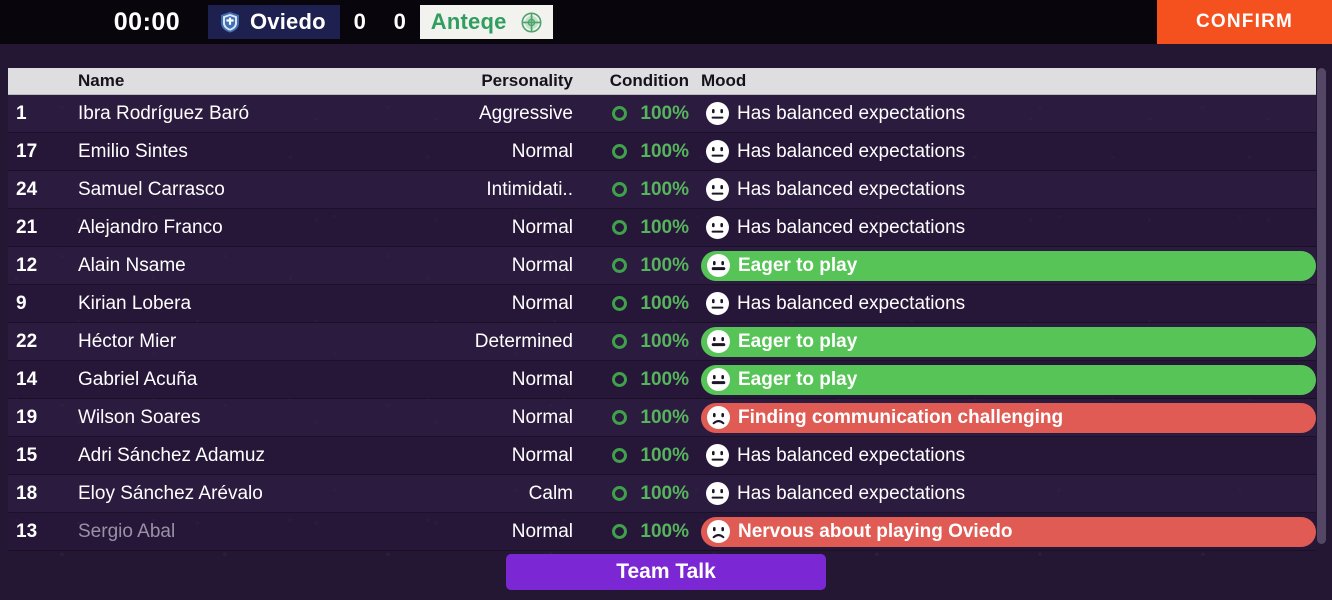 Image resolution: width=1332 pixels, height=600 pixels. I want to click on player-number: 12, so click(27, 265).